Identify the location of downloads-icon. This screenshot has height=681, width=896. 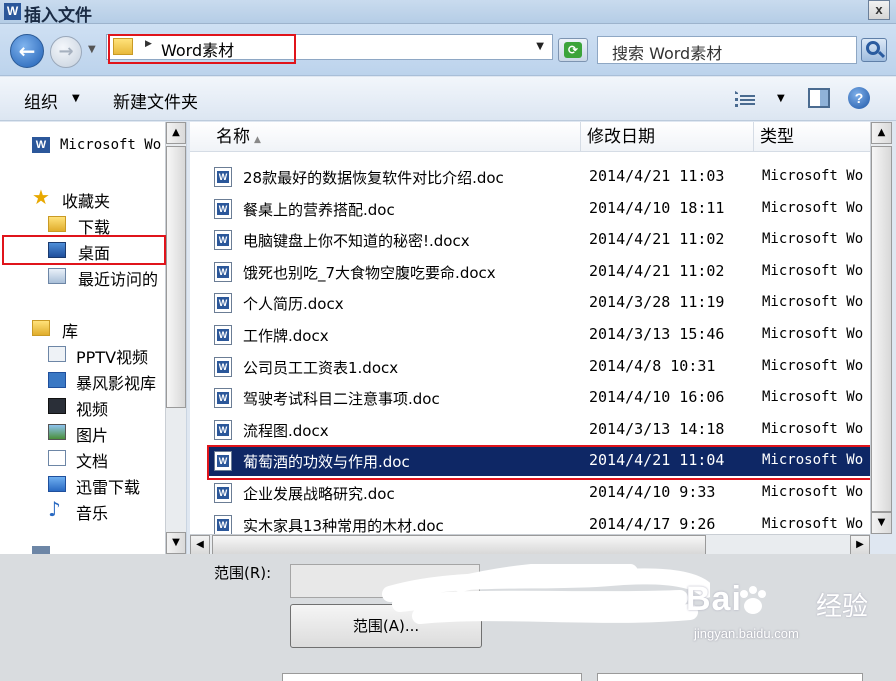
(57, 484).